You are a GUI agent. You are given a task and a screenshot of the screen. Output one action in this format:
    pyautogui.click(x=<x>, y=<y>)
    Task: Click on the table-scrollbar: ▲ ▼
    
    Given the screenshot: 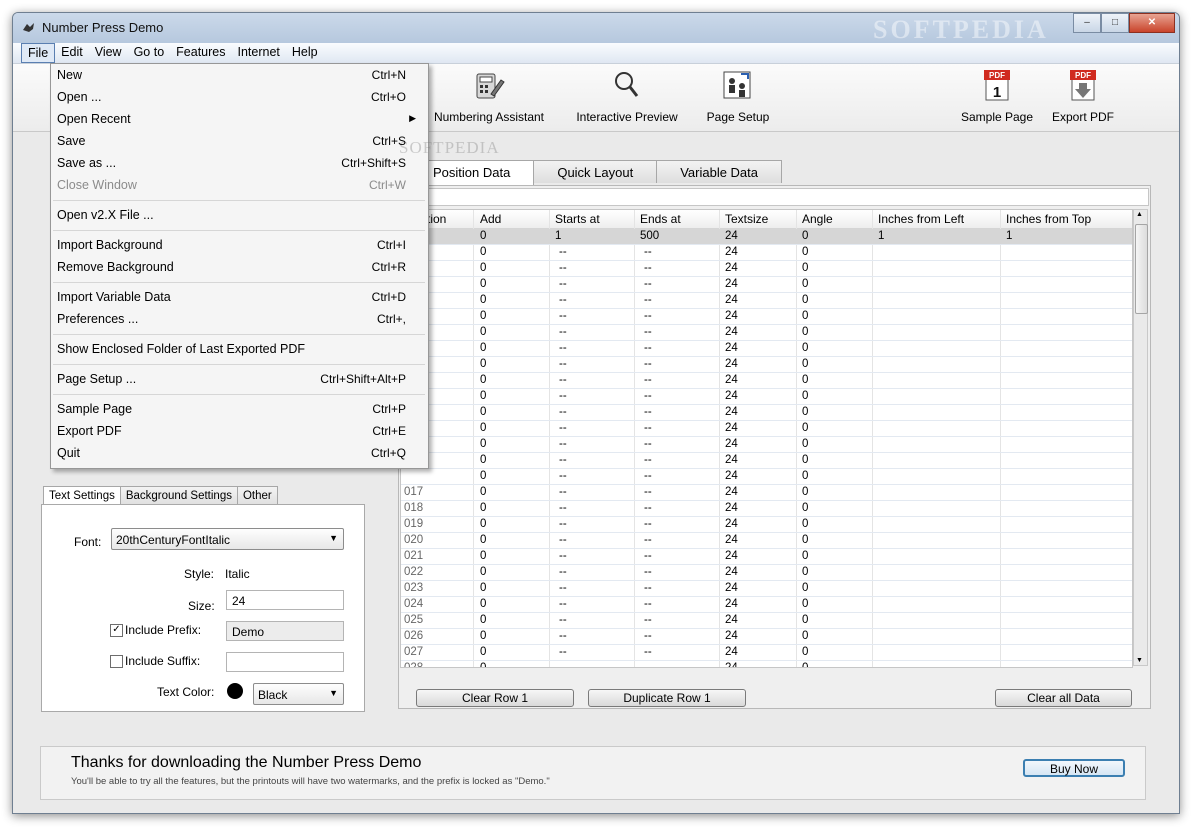 What is the action you would take?
    pyautogui.click(x=1140, y=437)
    